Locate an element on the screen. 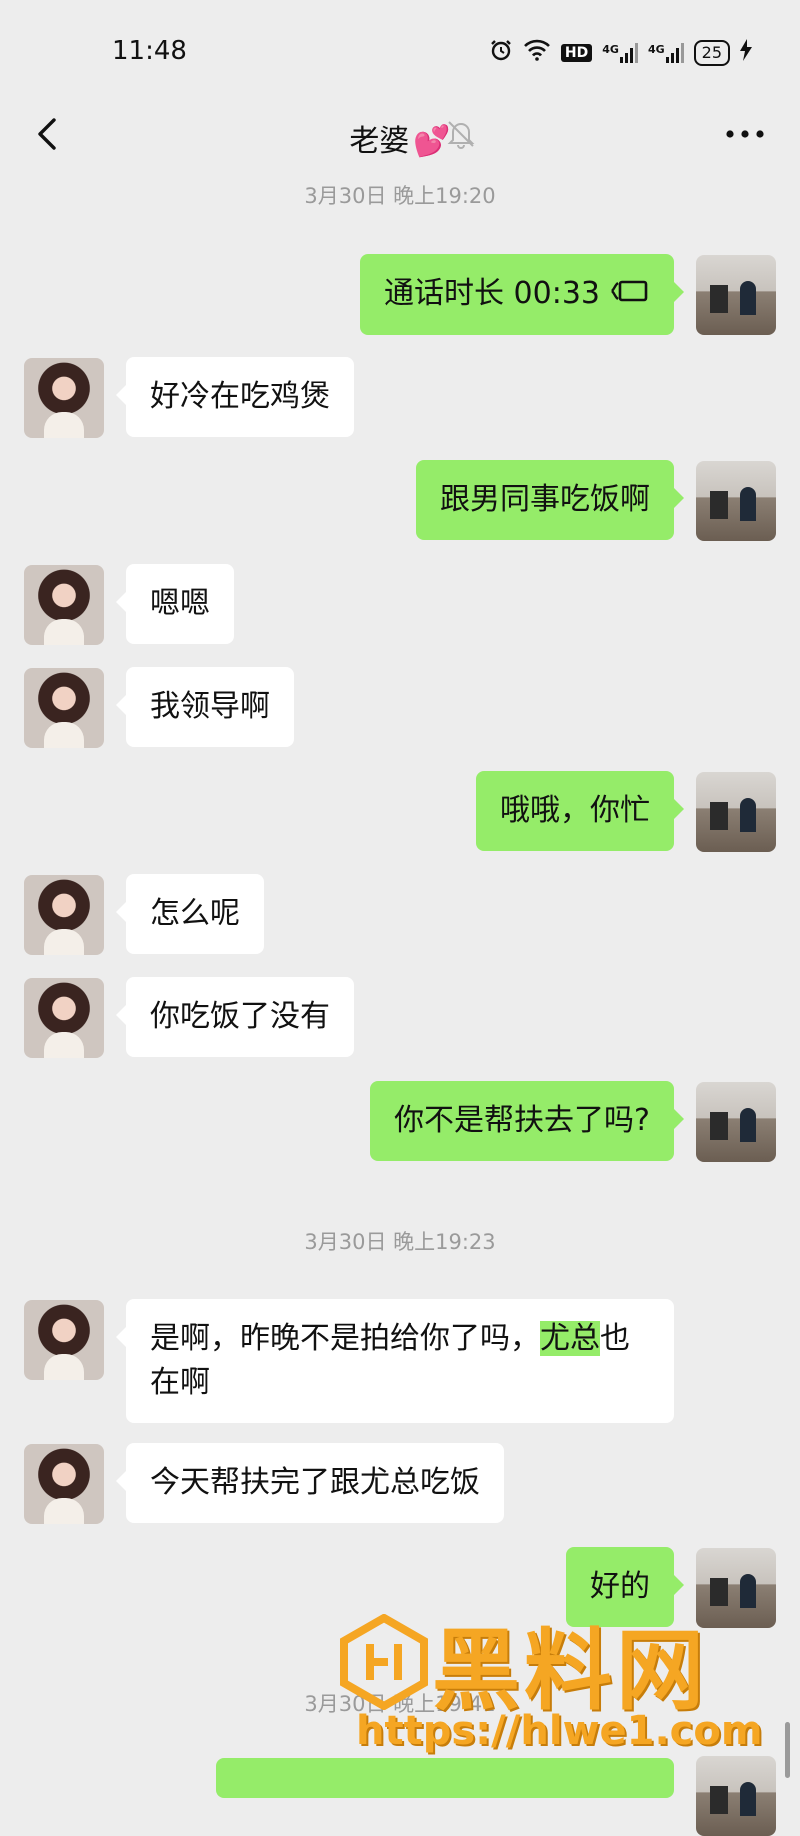 This screenshot has width=800, height=1836. chat-title: 老婆 💕 is located at coordinates (400, 138).